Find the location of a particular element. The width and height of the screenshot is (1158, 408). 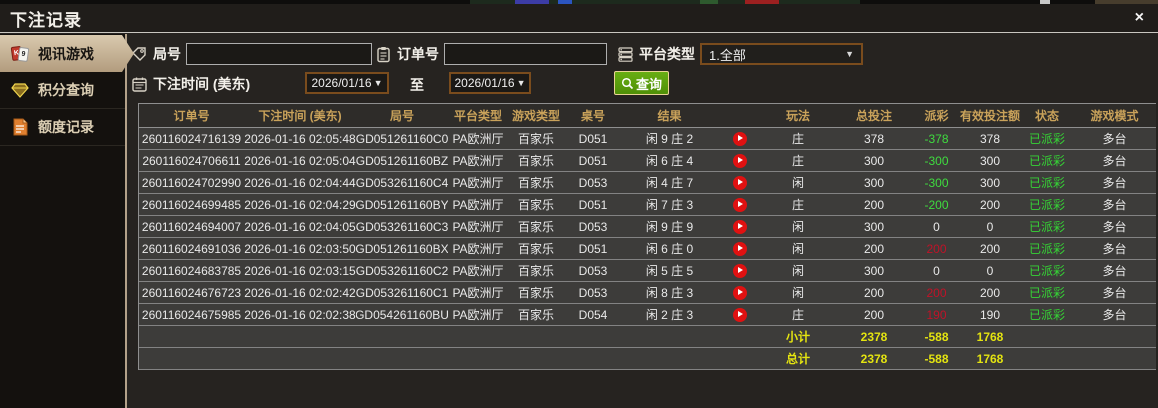

subtotal-cell-status is located at coordinates (1047, 336).